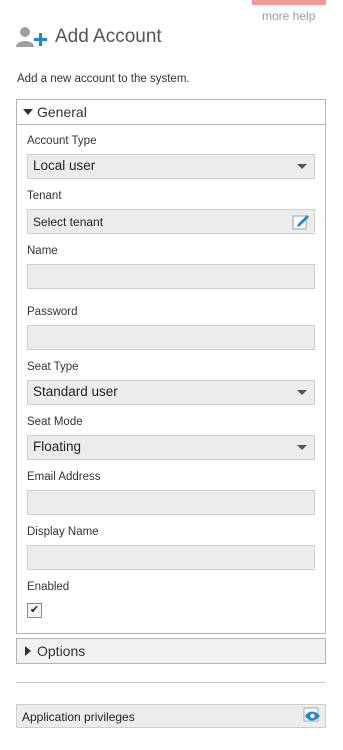  I want to click on email-input, so click(171, 502).